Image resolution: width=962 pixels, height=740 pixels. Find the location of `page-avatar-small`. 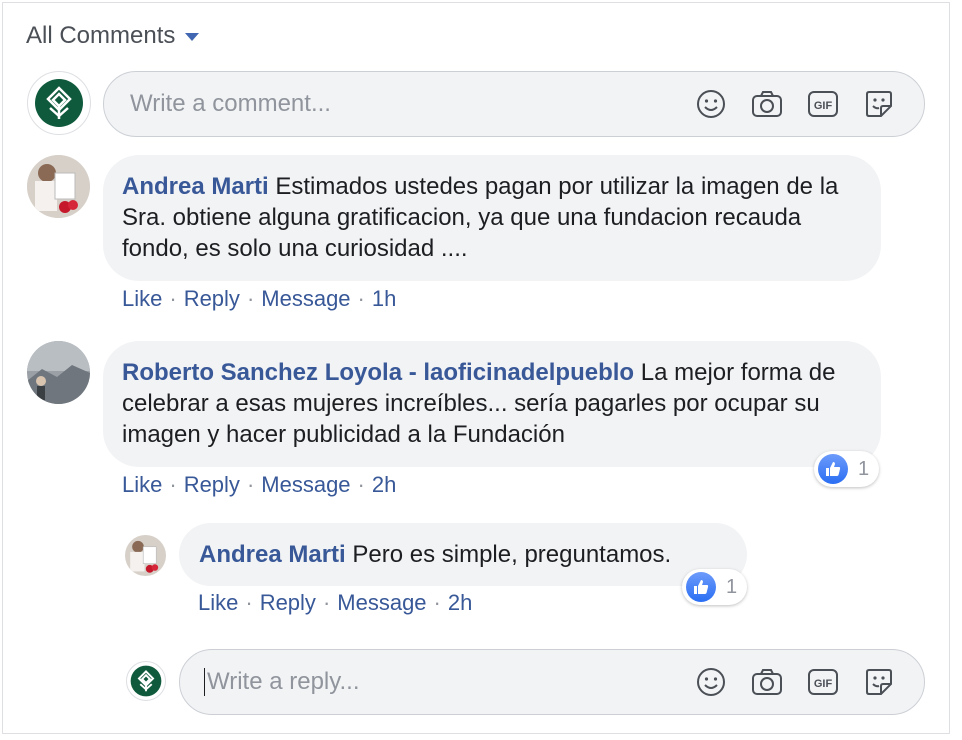

page-avatar-small is located at coordinates (146, 681).